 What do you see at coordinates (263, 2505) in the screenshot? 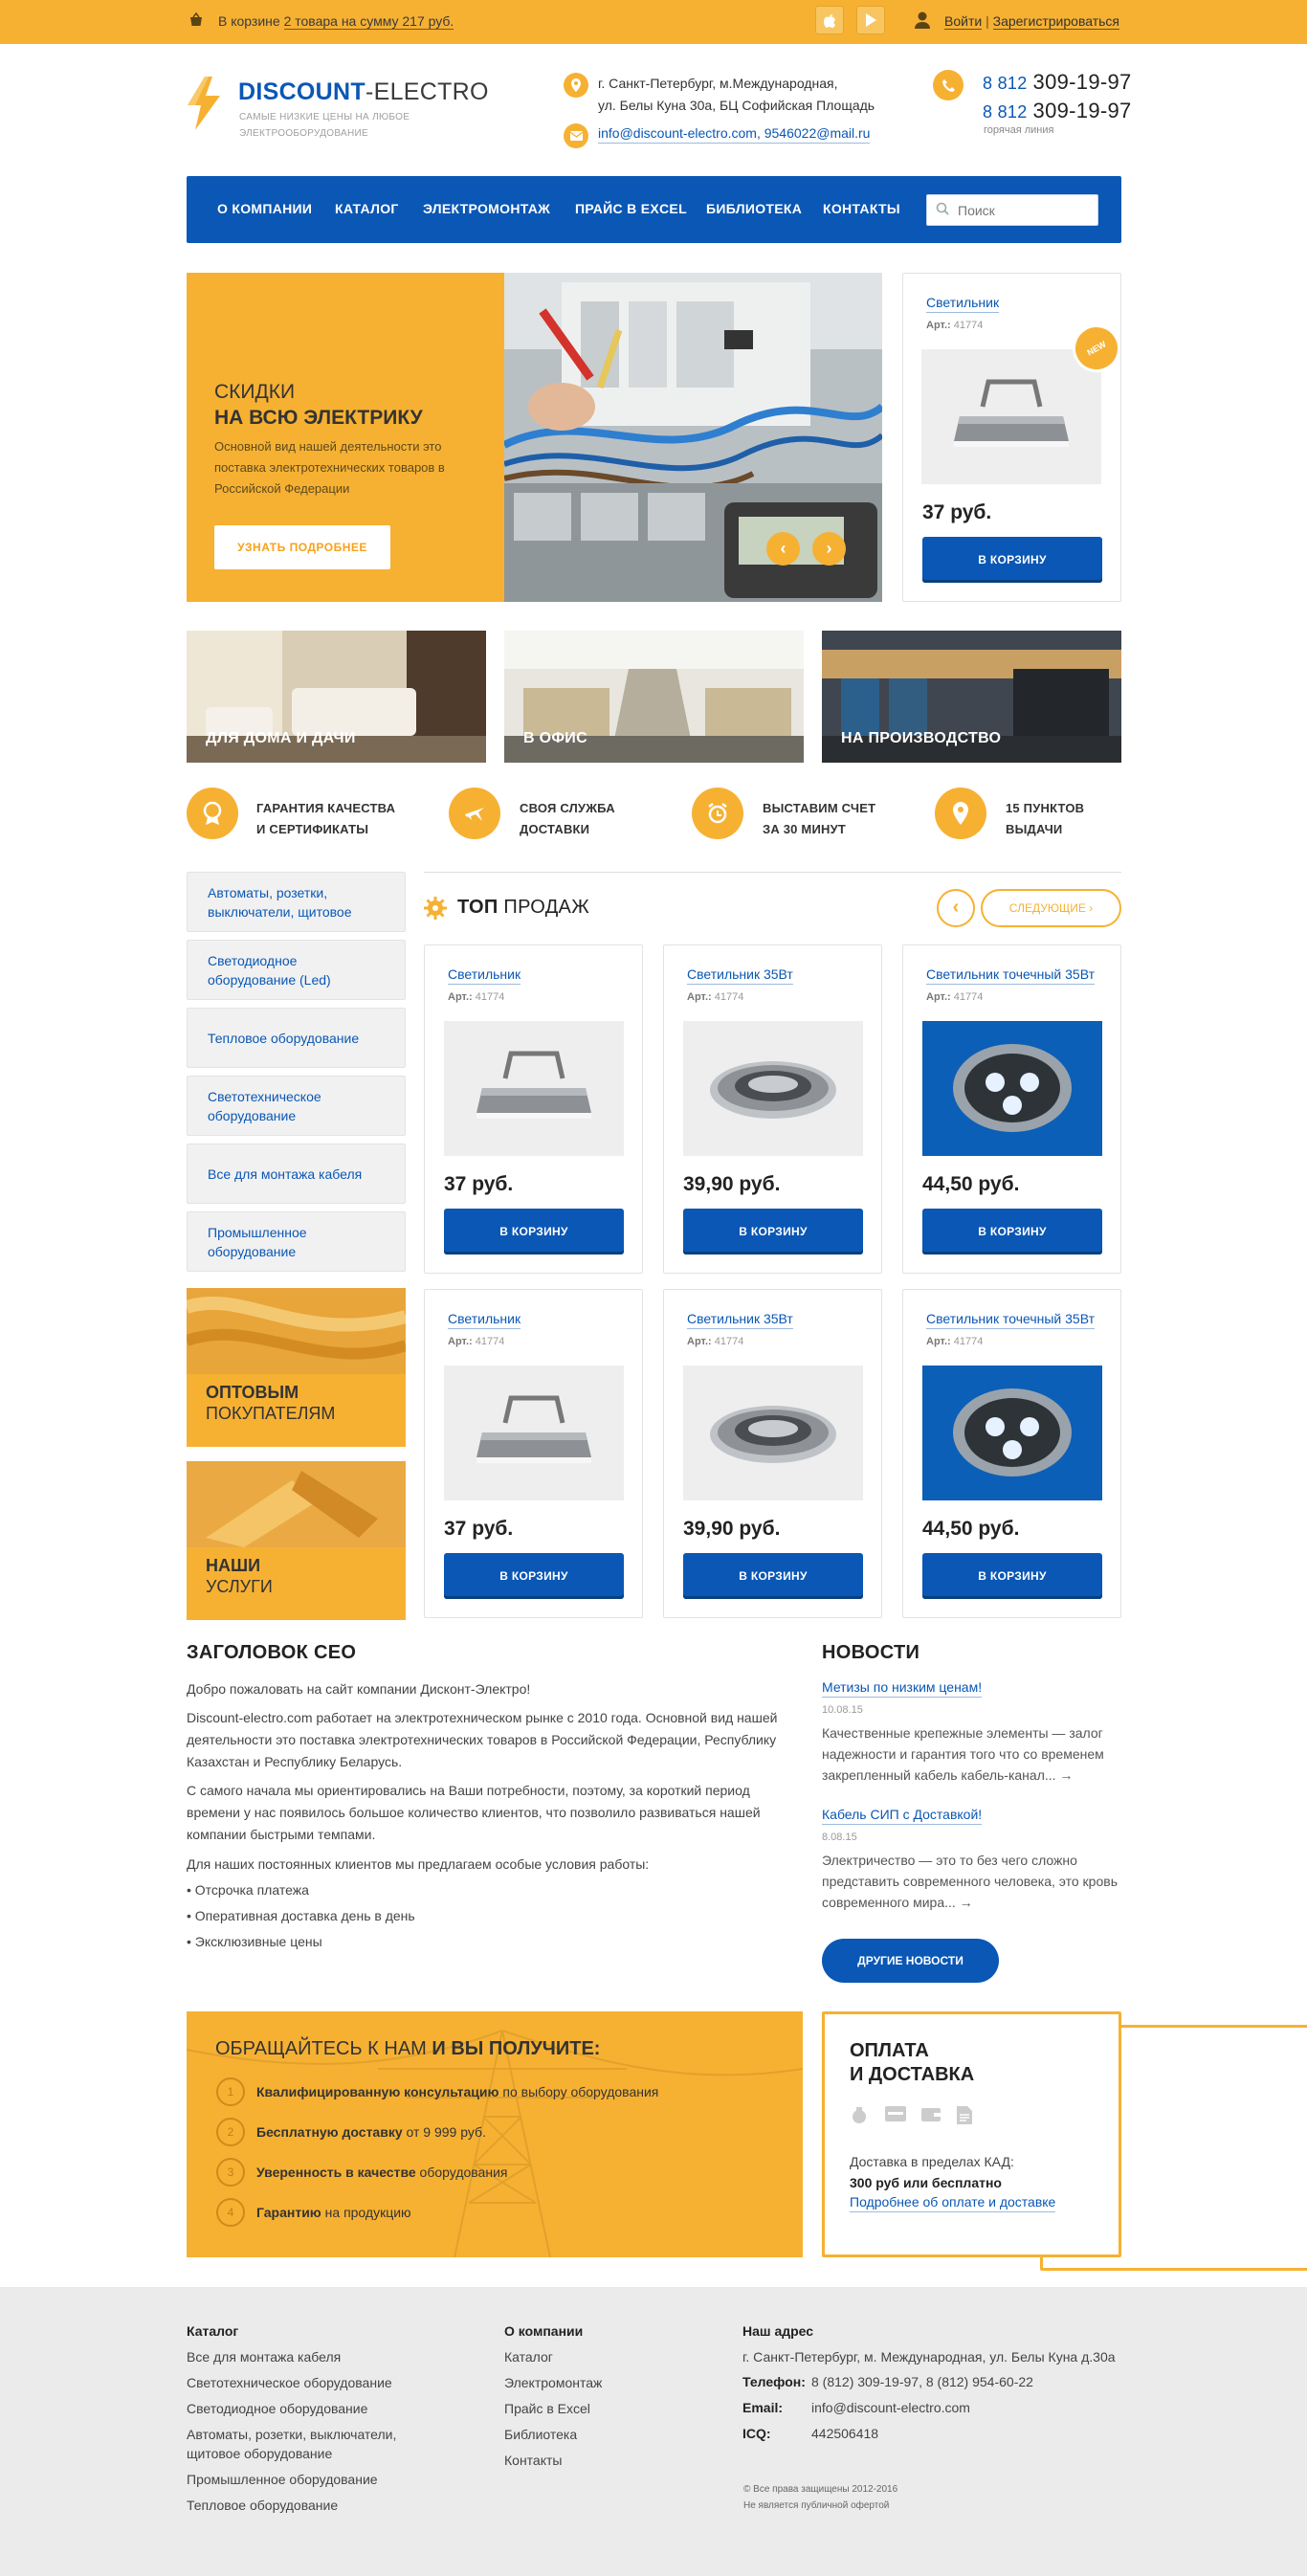
I see `footer-catalog-link: Тепловое оборудование` at bounding box center [263, 2505].